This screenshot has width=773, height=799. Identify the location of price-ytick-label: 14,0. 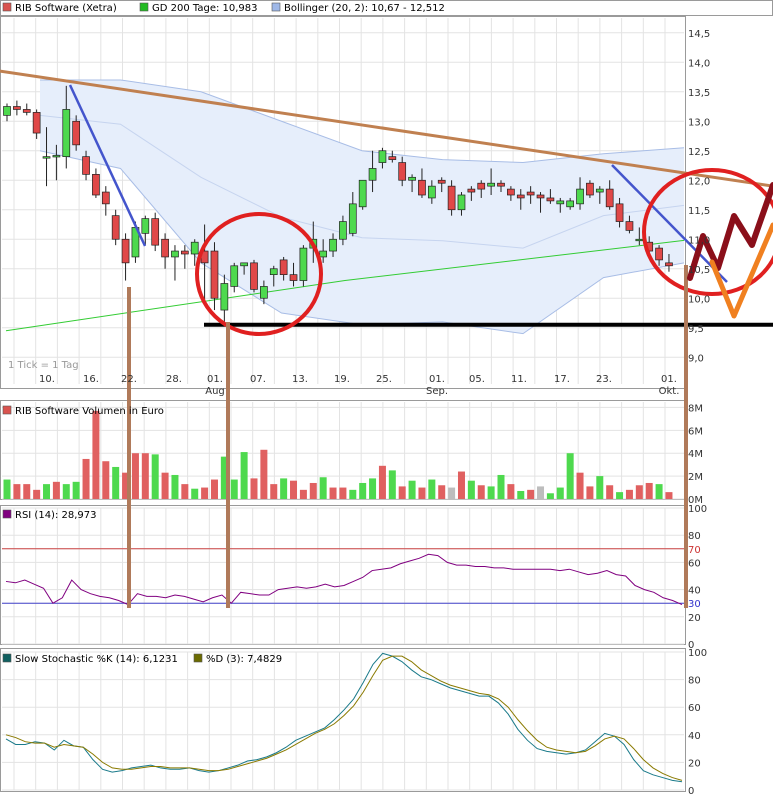
(699, 63).